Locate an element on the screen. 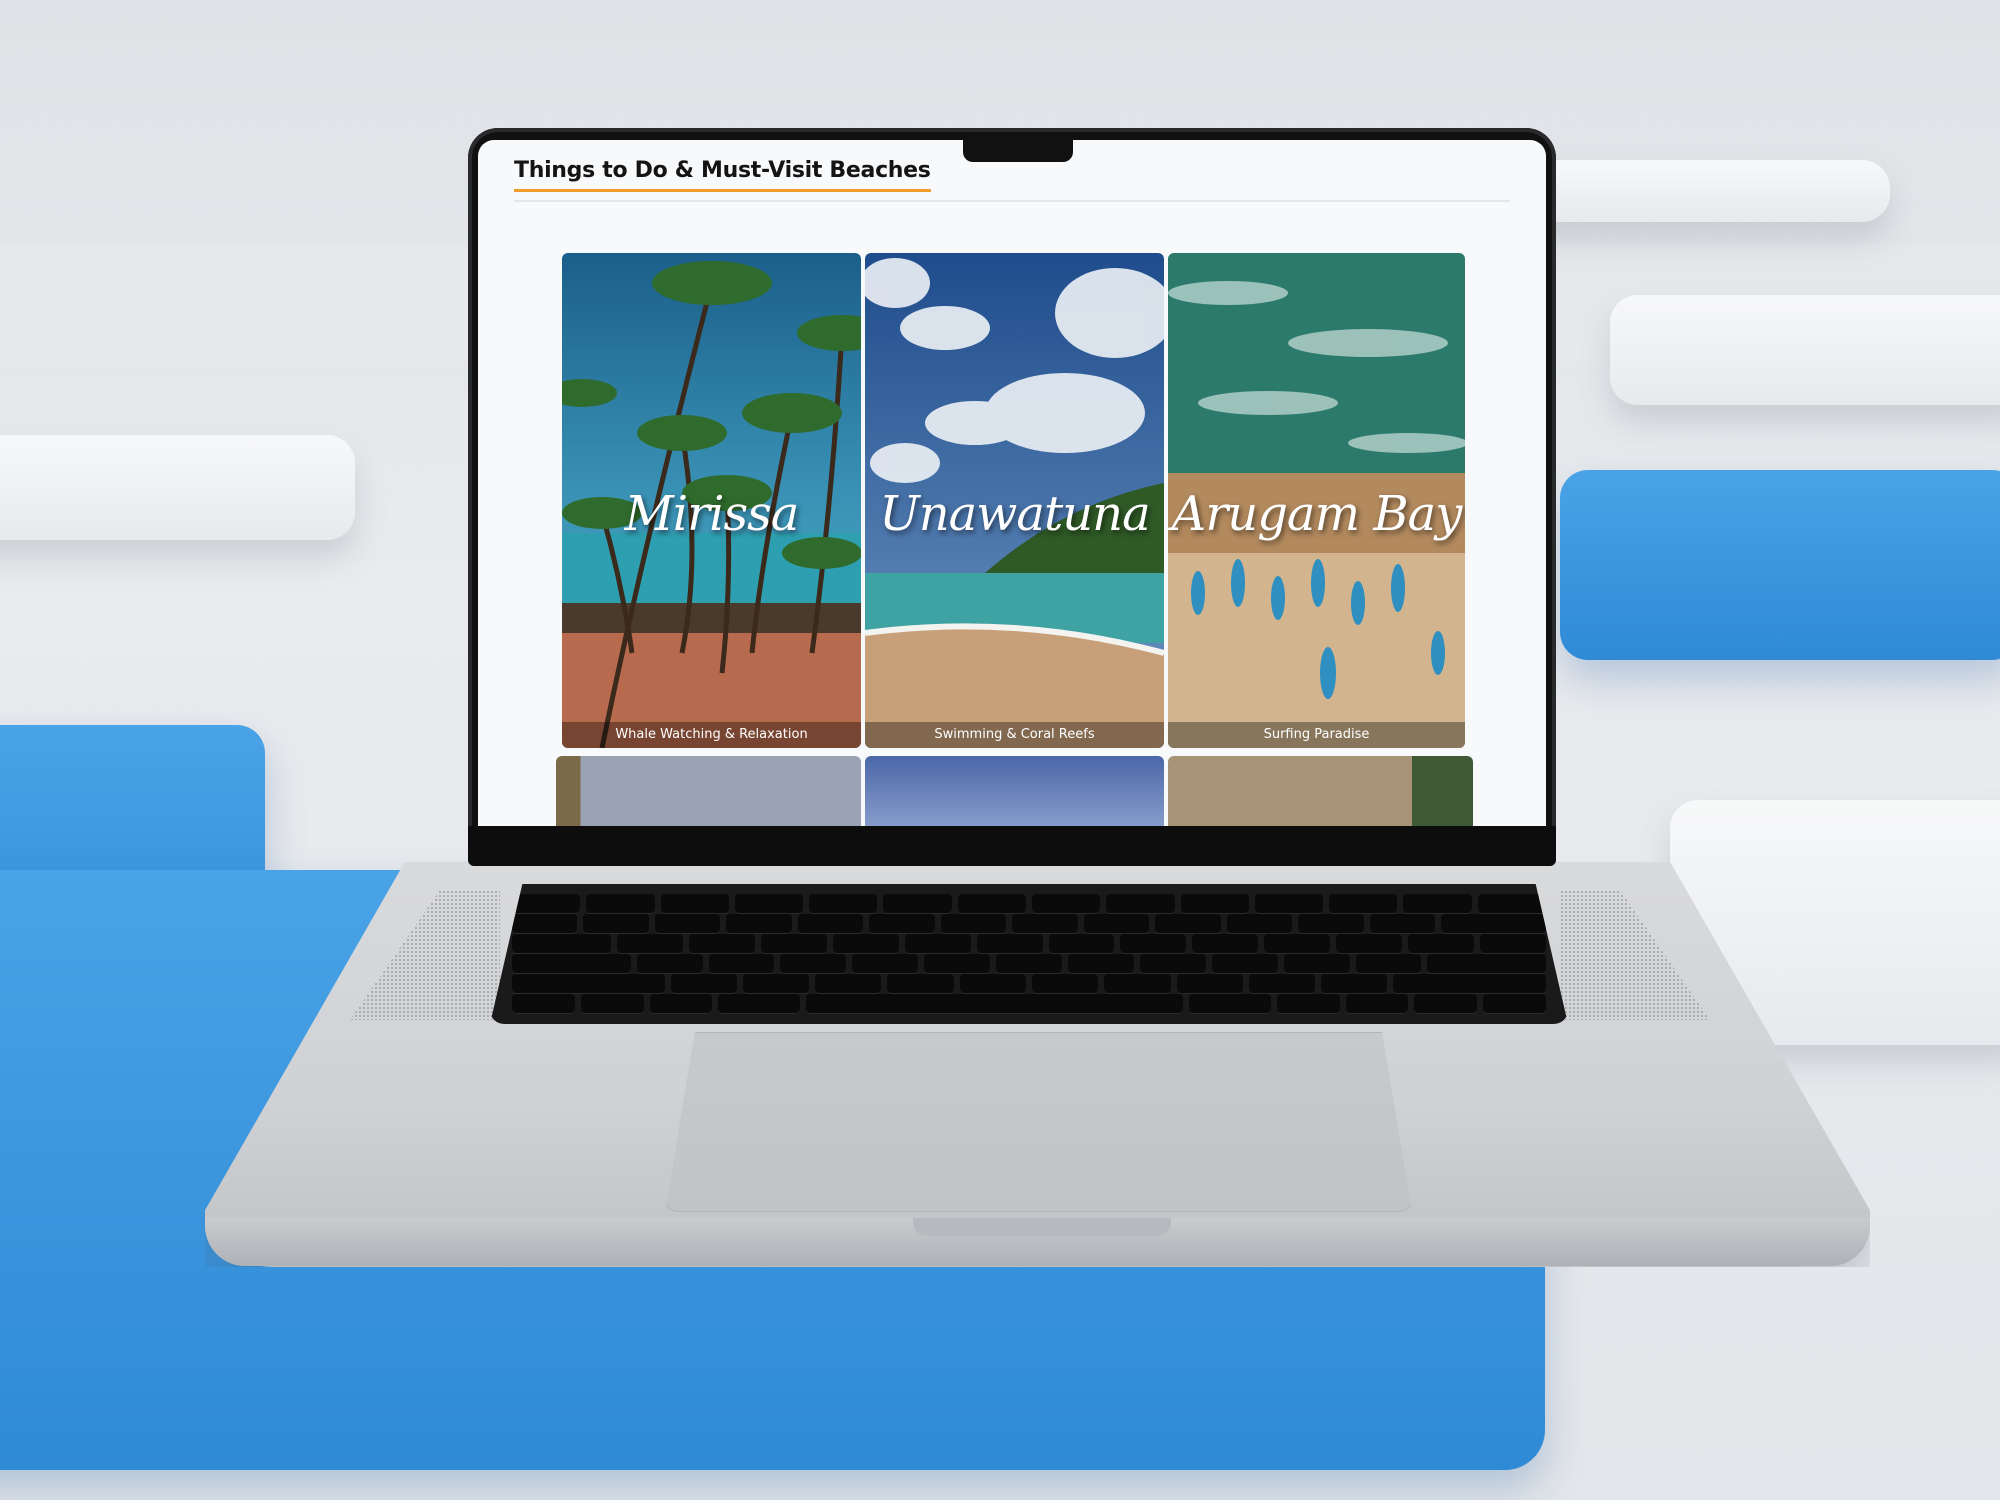 The height and width of the screenshot is (1500, 2000). background-blue-slab is located at coordinates (1780, 565).